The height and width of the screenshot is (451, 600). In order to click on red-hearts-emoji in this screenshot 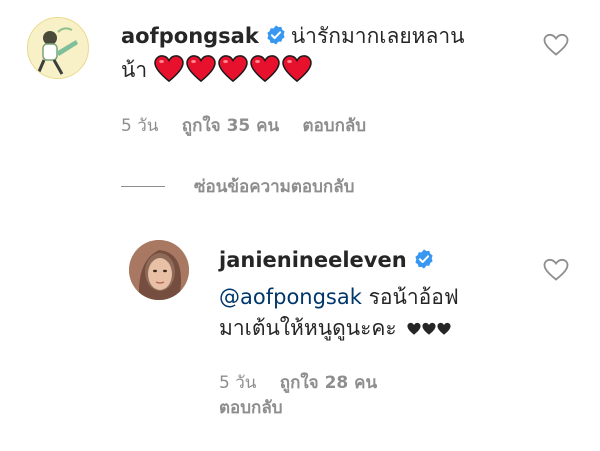, I will do `click(234, 73)`.